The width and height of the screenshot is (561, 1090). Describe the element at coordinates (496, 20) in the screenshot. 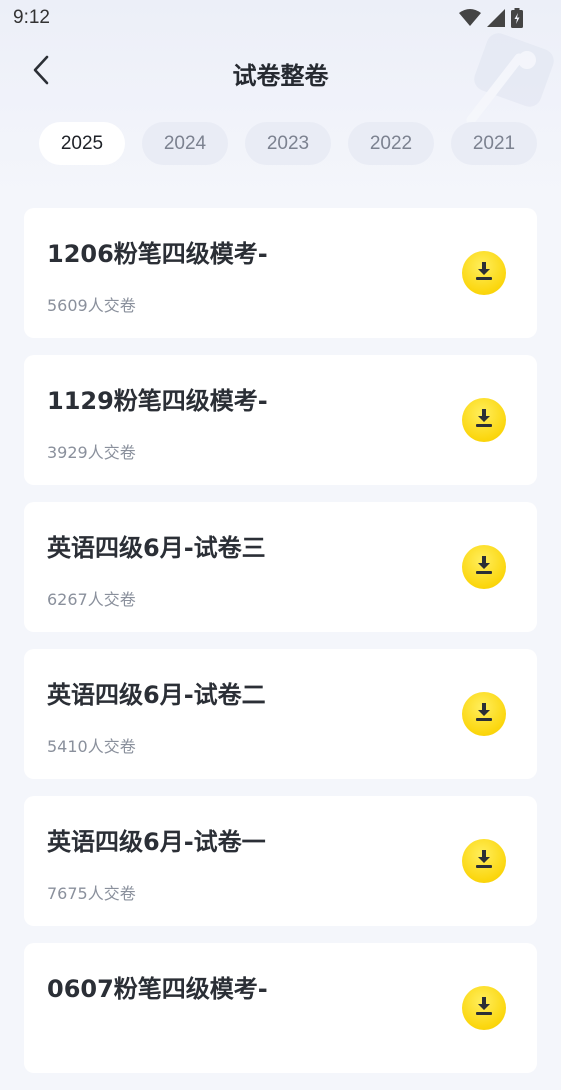

I see `signal-icon` at that location.